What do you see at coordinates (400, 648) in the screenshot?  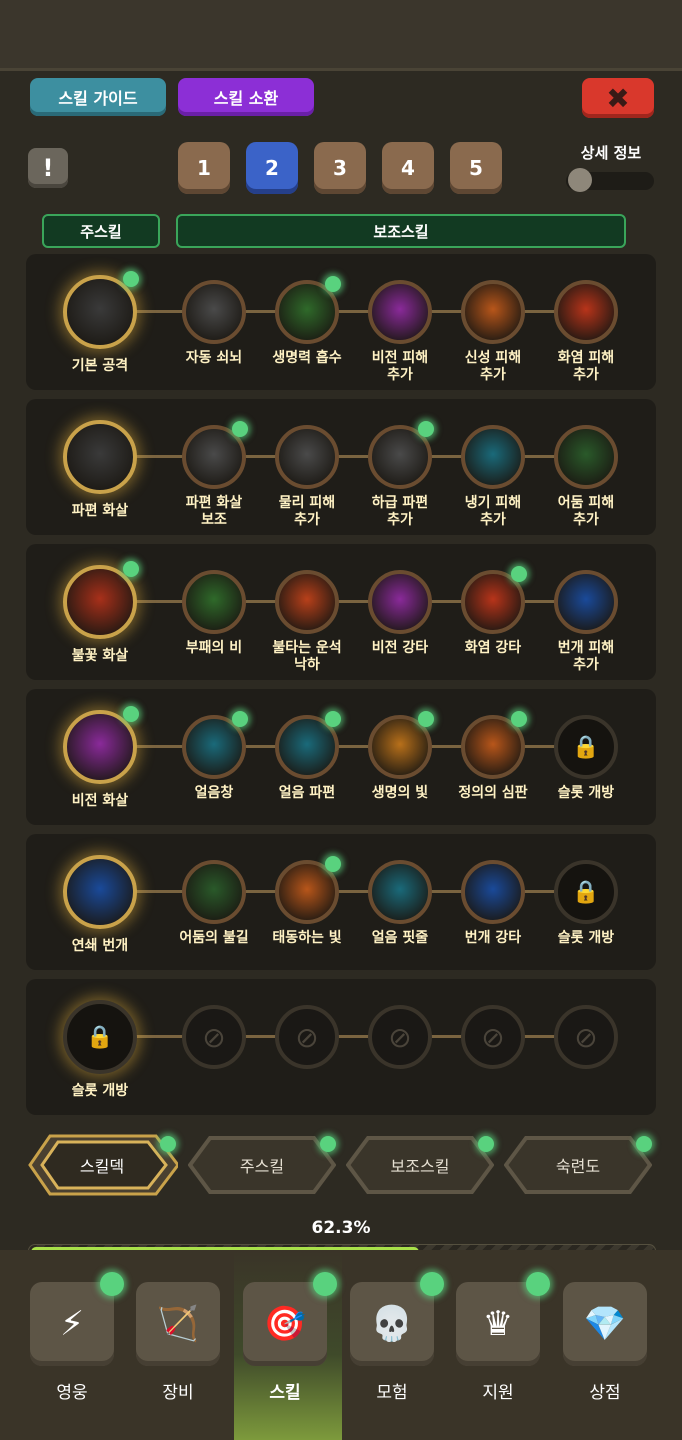 I see `skill-label: 비전 강타` at bounding box center [400, 648].